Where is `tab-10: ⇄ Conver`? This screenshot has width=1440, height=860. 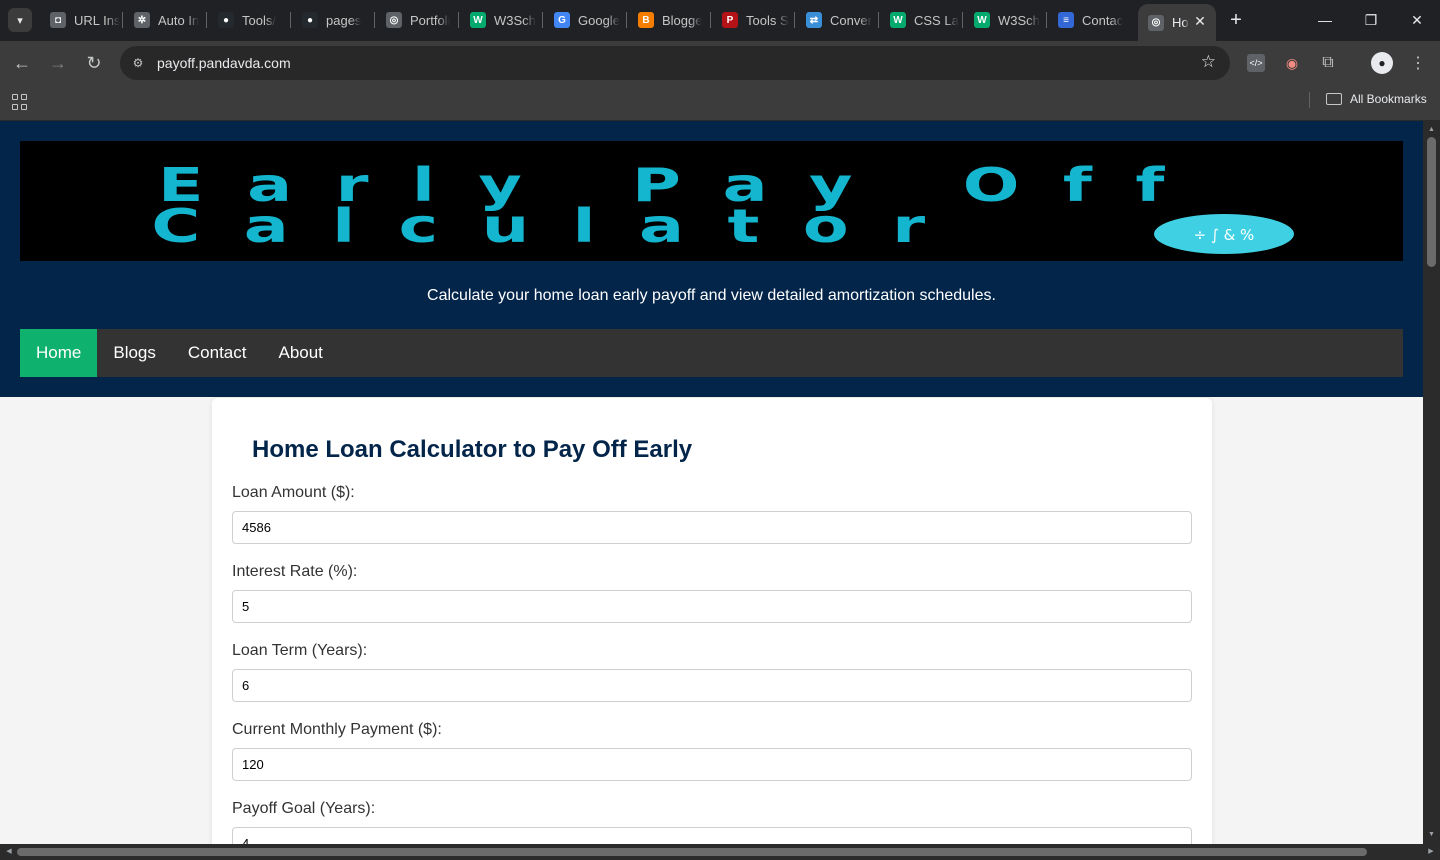 tab-10: ⇄ Conver is located at coordinates (836, 20).